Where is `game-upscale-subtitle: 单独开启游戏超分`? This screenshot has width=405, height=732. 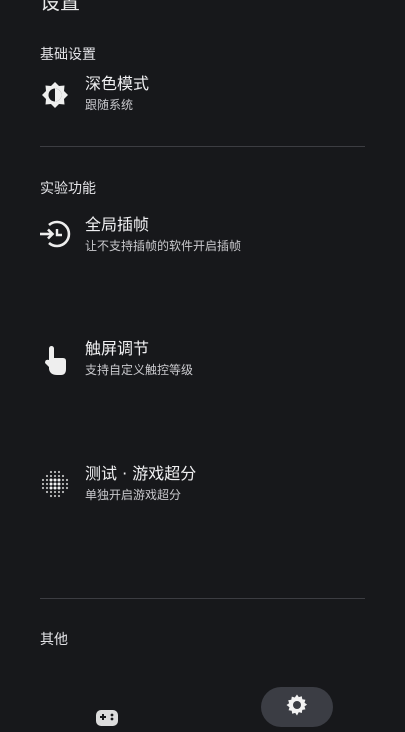 game-upscale-subtitle: 单独开启游戏超分 is located at coordinates (133, 495).